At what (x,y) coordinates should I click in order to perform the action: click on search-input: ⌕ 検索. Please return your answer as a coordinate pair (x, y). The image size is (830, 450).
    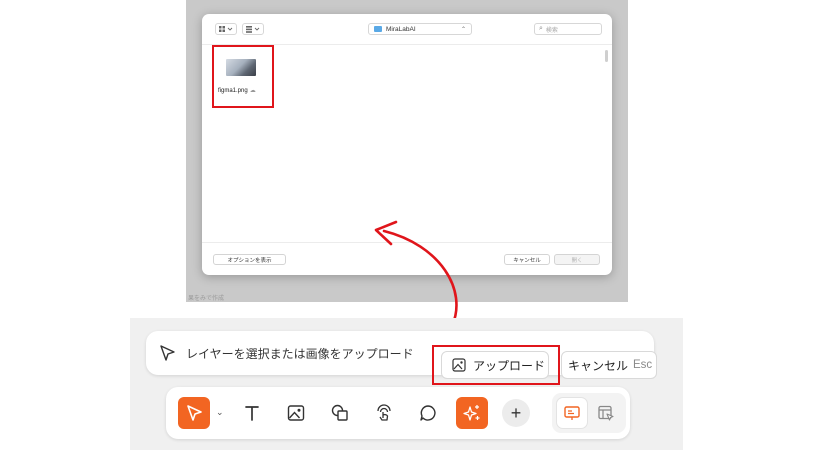
    Looking at the image, I should click on (568, 29).